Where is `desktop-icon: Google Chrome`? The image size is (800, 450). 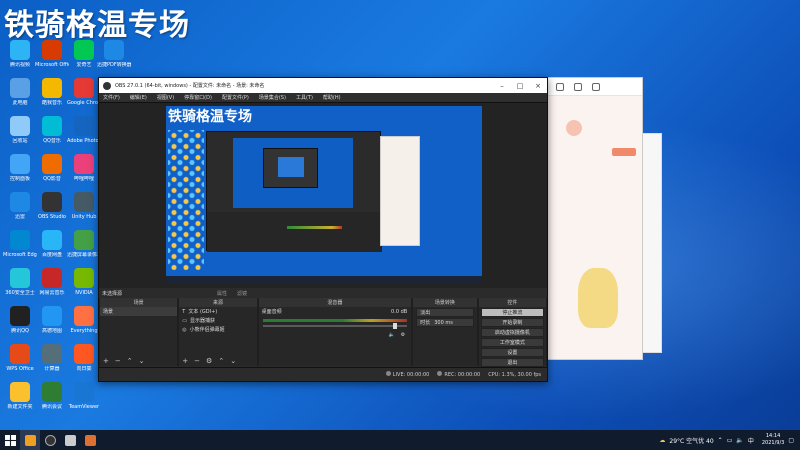
desktop-icon: Google Chrome is located at coordinates (84, 92).